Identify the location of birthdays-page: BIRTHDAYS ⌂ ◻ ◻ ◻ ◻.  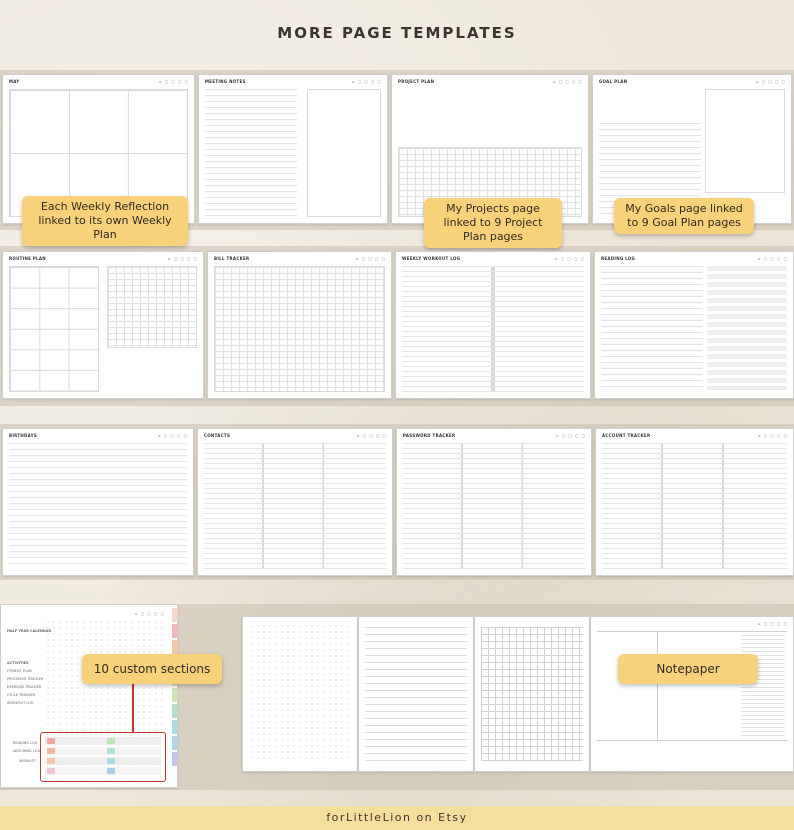
(98, 502).